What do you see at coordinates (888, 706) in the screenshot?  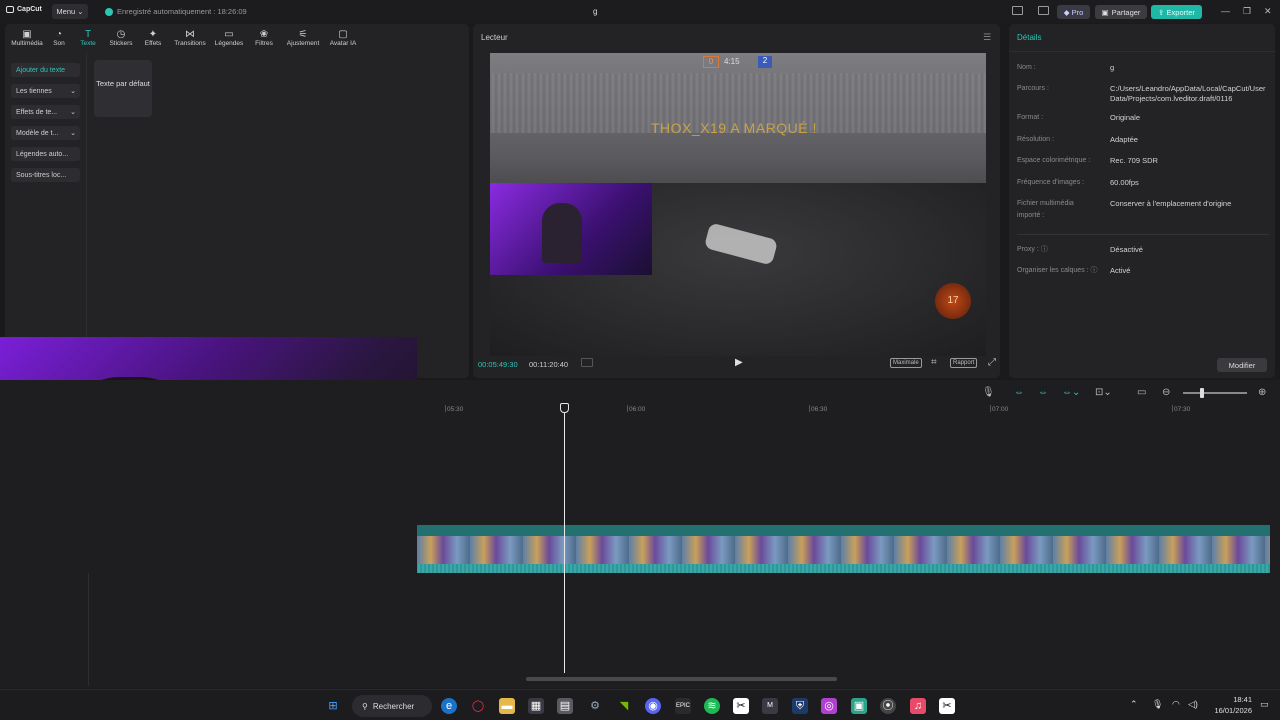 I see `steam-icon: ⦿` at bounding box center [888, 706].